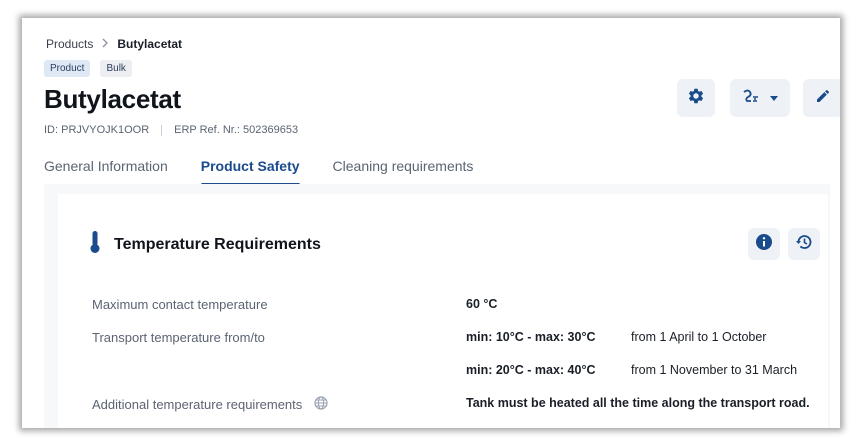 The width and height of the screenshot is (862, 445). Describe the element at coordinates (531, 370) in the screenshot. I see `transport-temp-range-2: min: 20°C - max: 40°C` at that location.